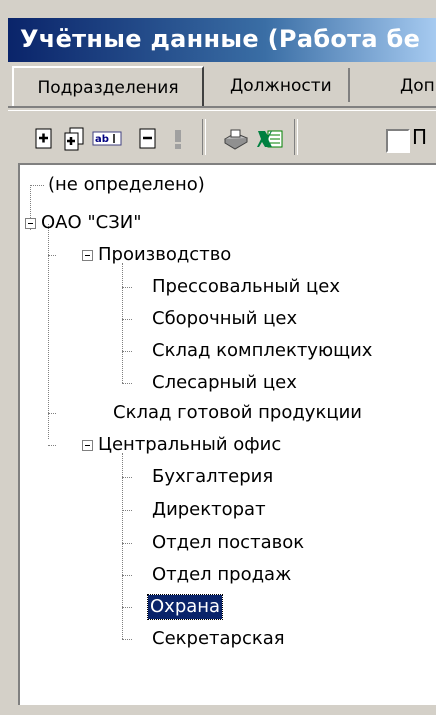  I want to click on tab-additional: Доп, so click(405, 86).